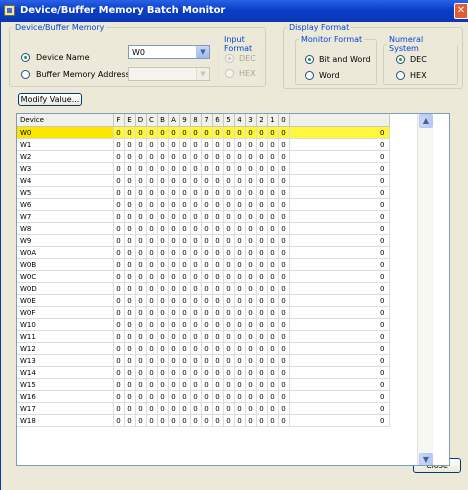 Image resolution: width=468 pixels, height=490 pixels. What do you see at coordinates (203, 324) in the screenshot?
I see `table-row: W10 0 0 0 0 0 0 0 0 0 0 0 0 0 0 0 0 0` at bounding box center [203, 324].